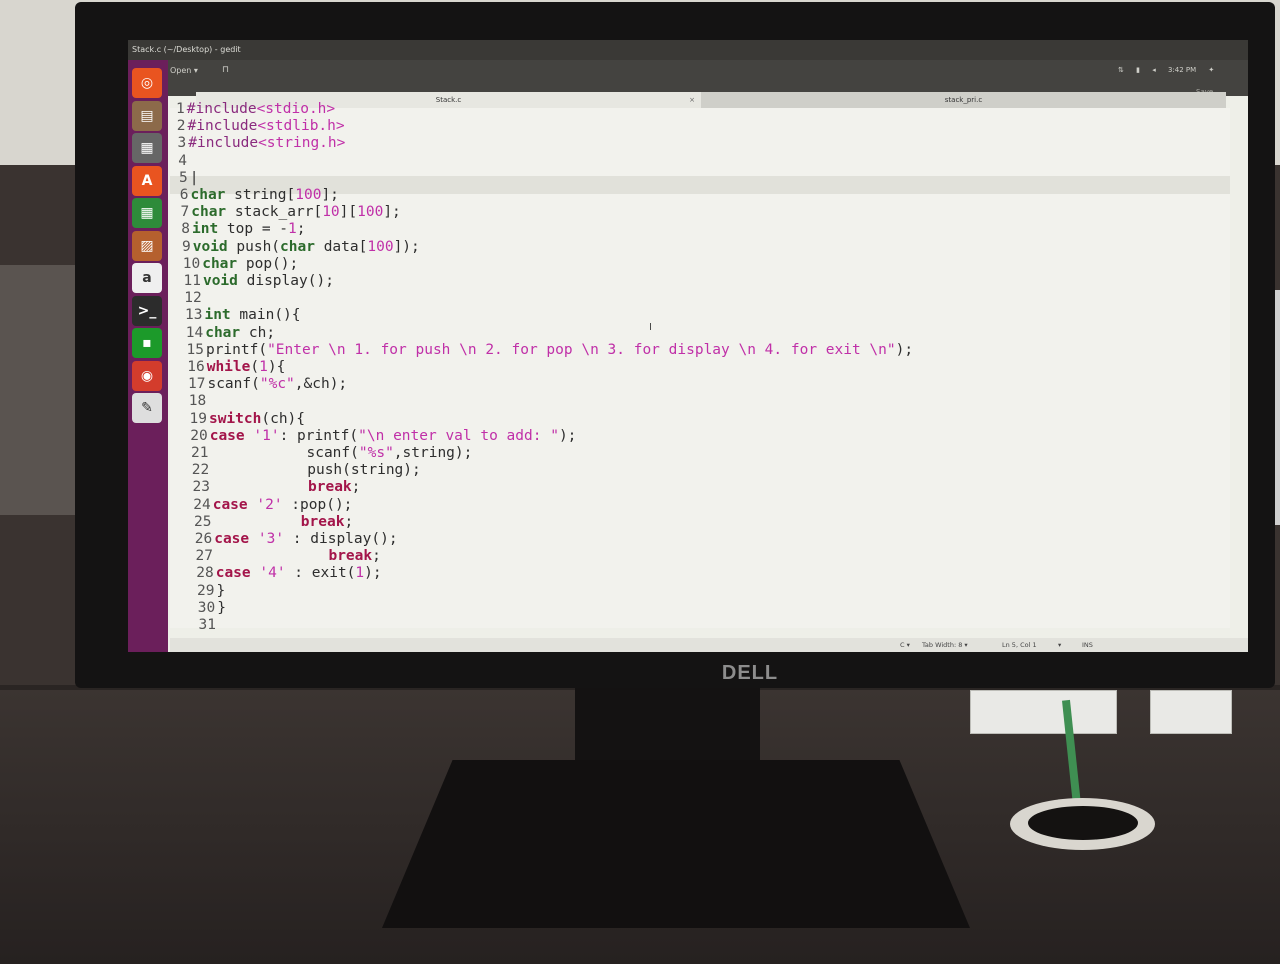 The height and width of the screenshot is (964, 1280). I want to click on code-token: ,&ch);, so click(321, 384).